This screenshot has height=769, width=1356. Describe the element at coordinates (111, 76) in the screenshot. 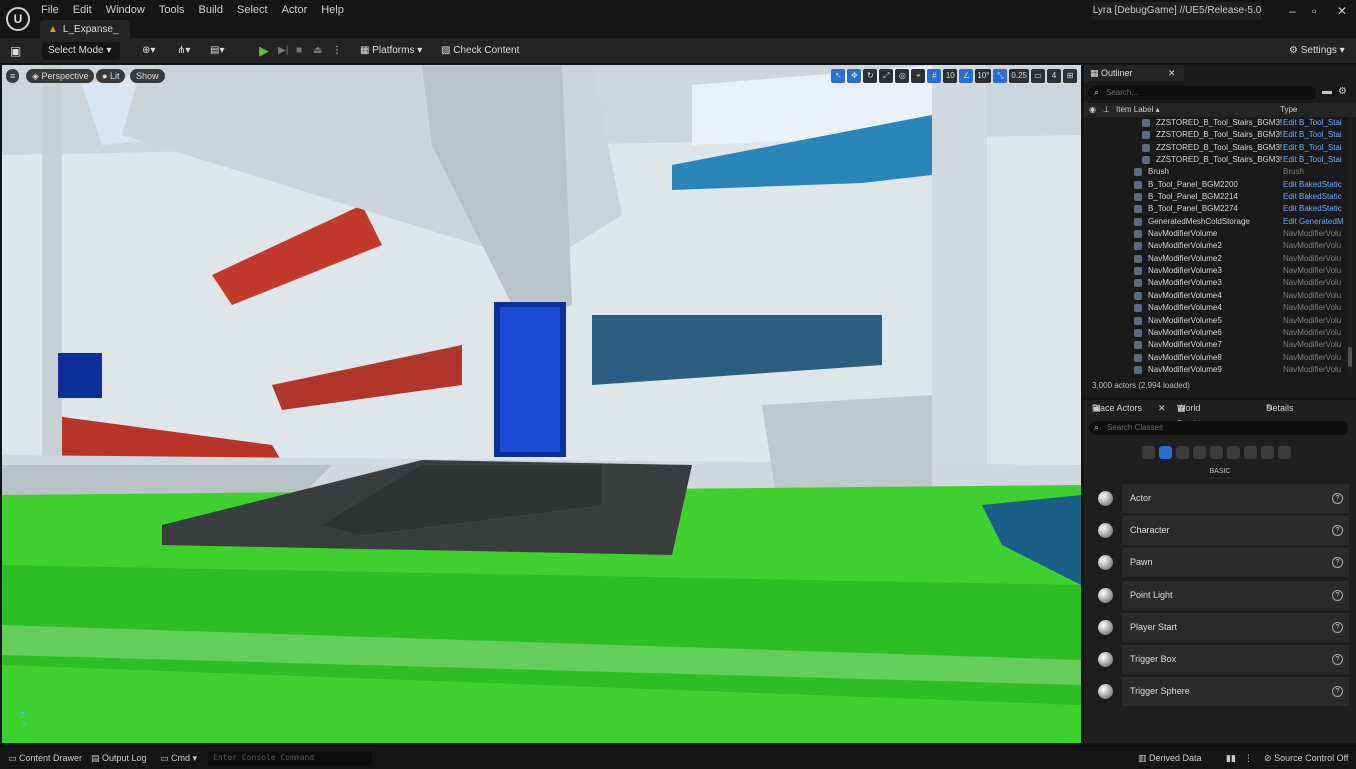

I see `lit-button: ● Lit` at that location.